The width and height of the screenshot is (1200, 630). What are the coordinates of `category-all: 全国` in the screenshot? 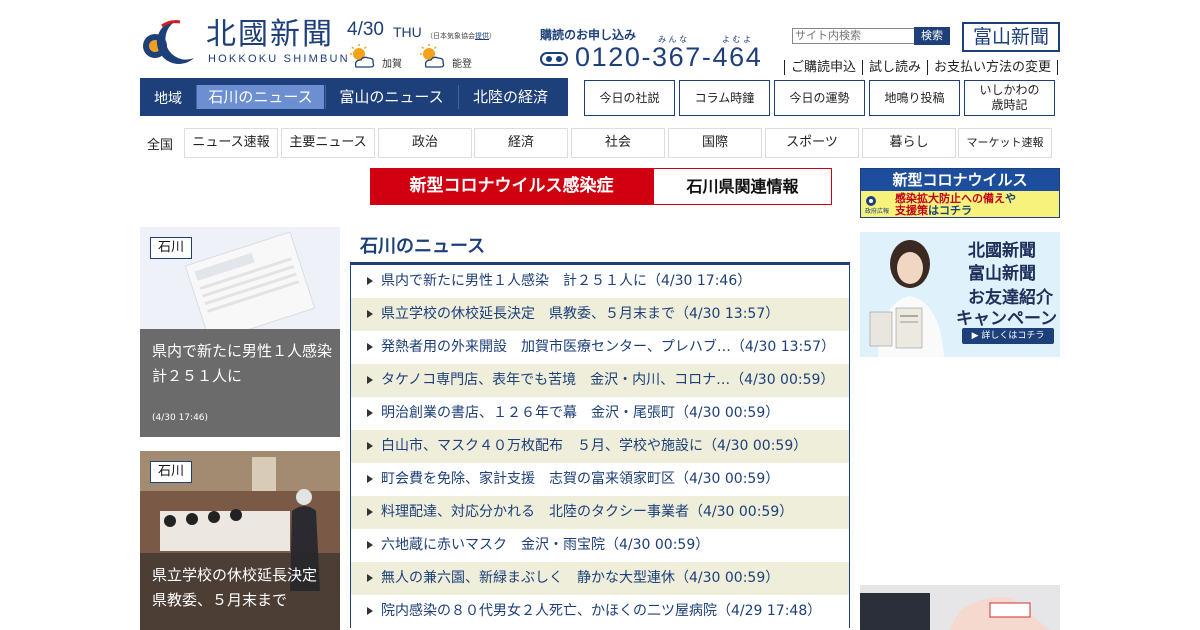 It's located at (160, 143).